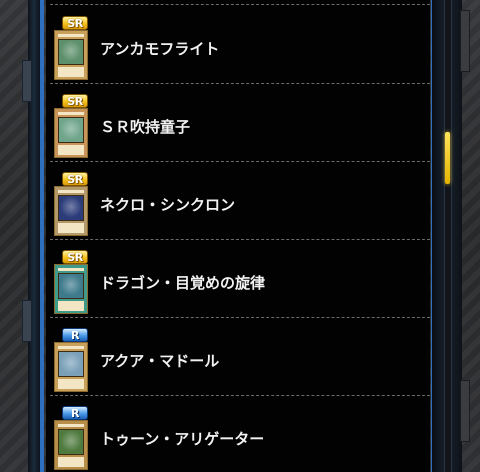 The height and width of the screenshot is (472, 480). Describe the element at coordinates (238, 357) in the screenshot. I see `card-list-item: R アクア・マドール` at that location.